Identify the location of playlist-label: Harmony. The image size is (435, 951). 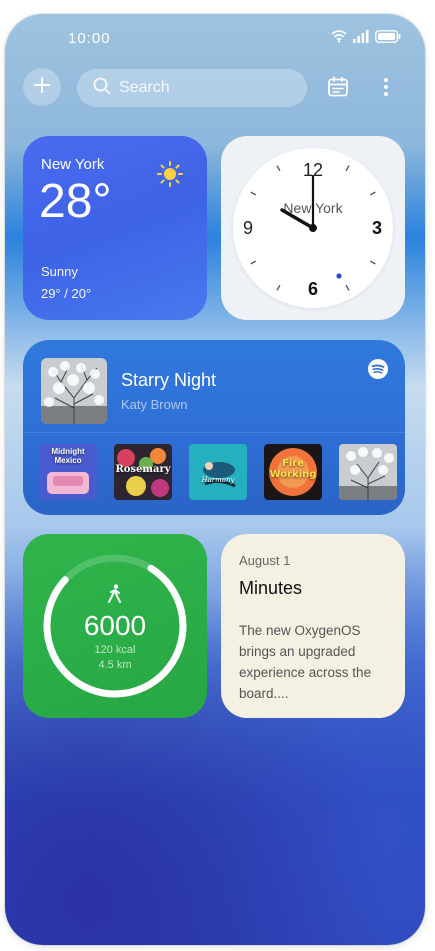
(218, 480).